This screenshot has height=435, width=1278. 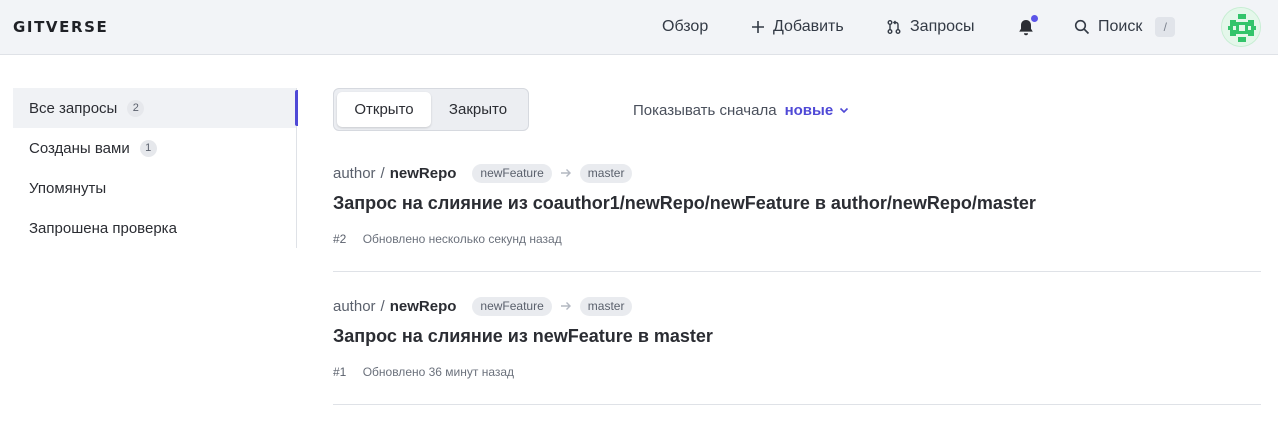 I want to click on identicon, so click(x=1241, y=27).